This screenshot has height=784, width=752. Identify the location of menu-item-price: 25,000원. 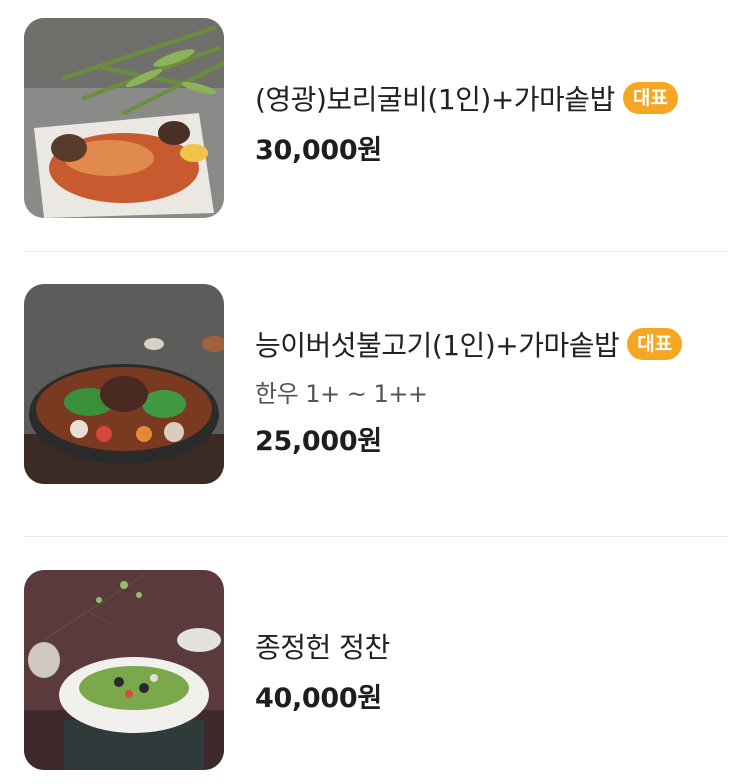
(318, 441).